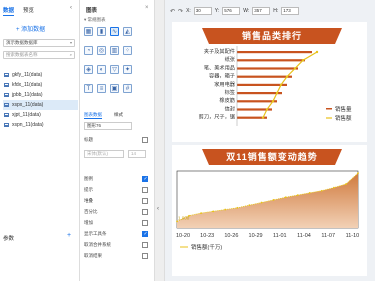 The image size is (375, 281). What do you see at coordinates (40, 115) in the screenshot?
I see `dataset-item: xjpt_11(data)` at bounding box center [40, 115].